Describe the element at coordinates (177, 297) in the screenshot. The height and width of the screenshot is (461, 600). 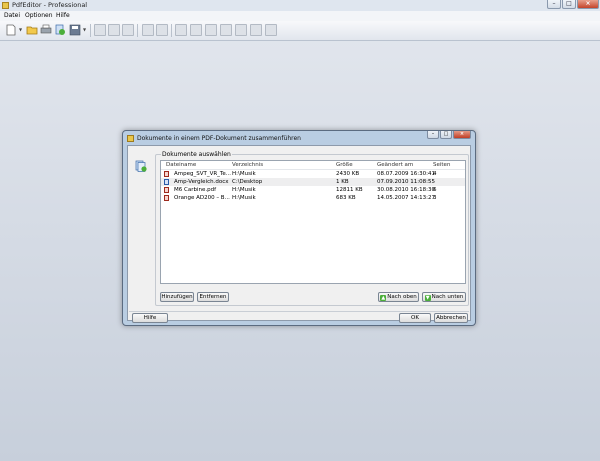
I see `add-button: Hinzufügen` at that location.